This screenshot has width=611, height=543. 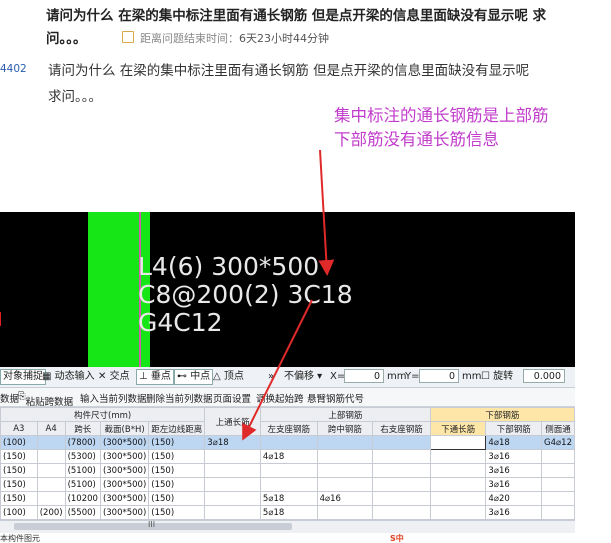 I want to click on cantilever-code-button: 悬臂钢筋代号, so click(x=335, y=398).